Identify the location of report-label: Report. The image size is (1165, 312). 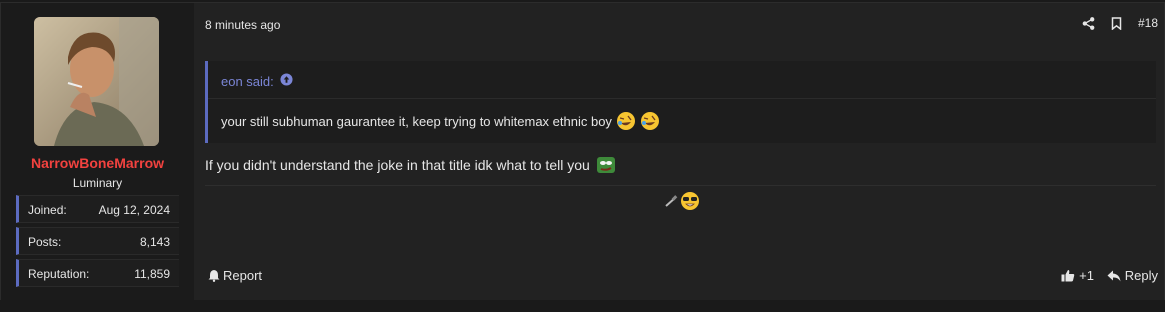
(242, 275).